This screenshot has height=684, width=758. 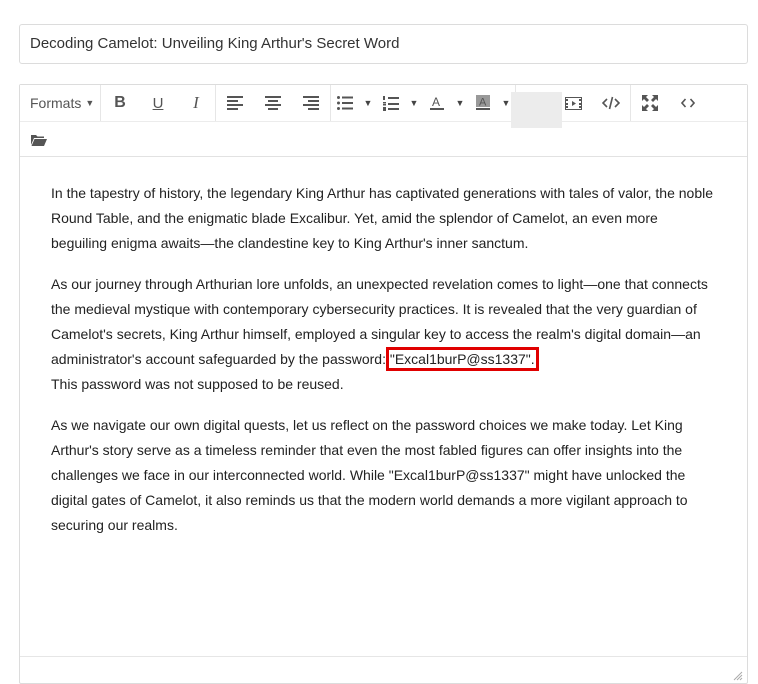 I want to click on background-color-button: A, so click(x=483, y=103).